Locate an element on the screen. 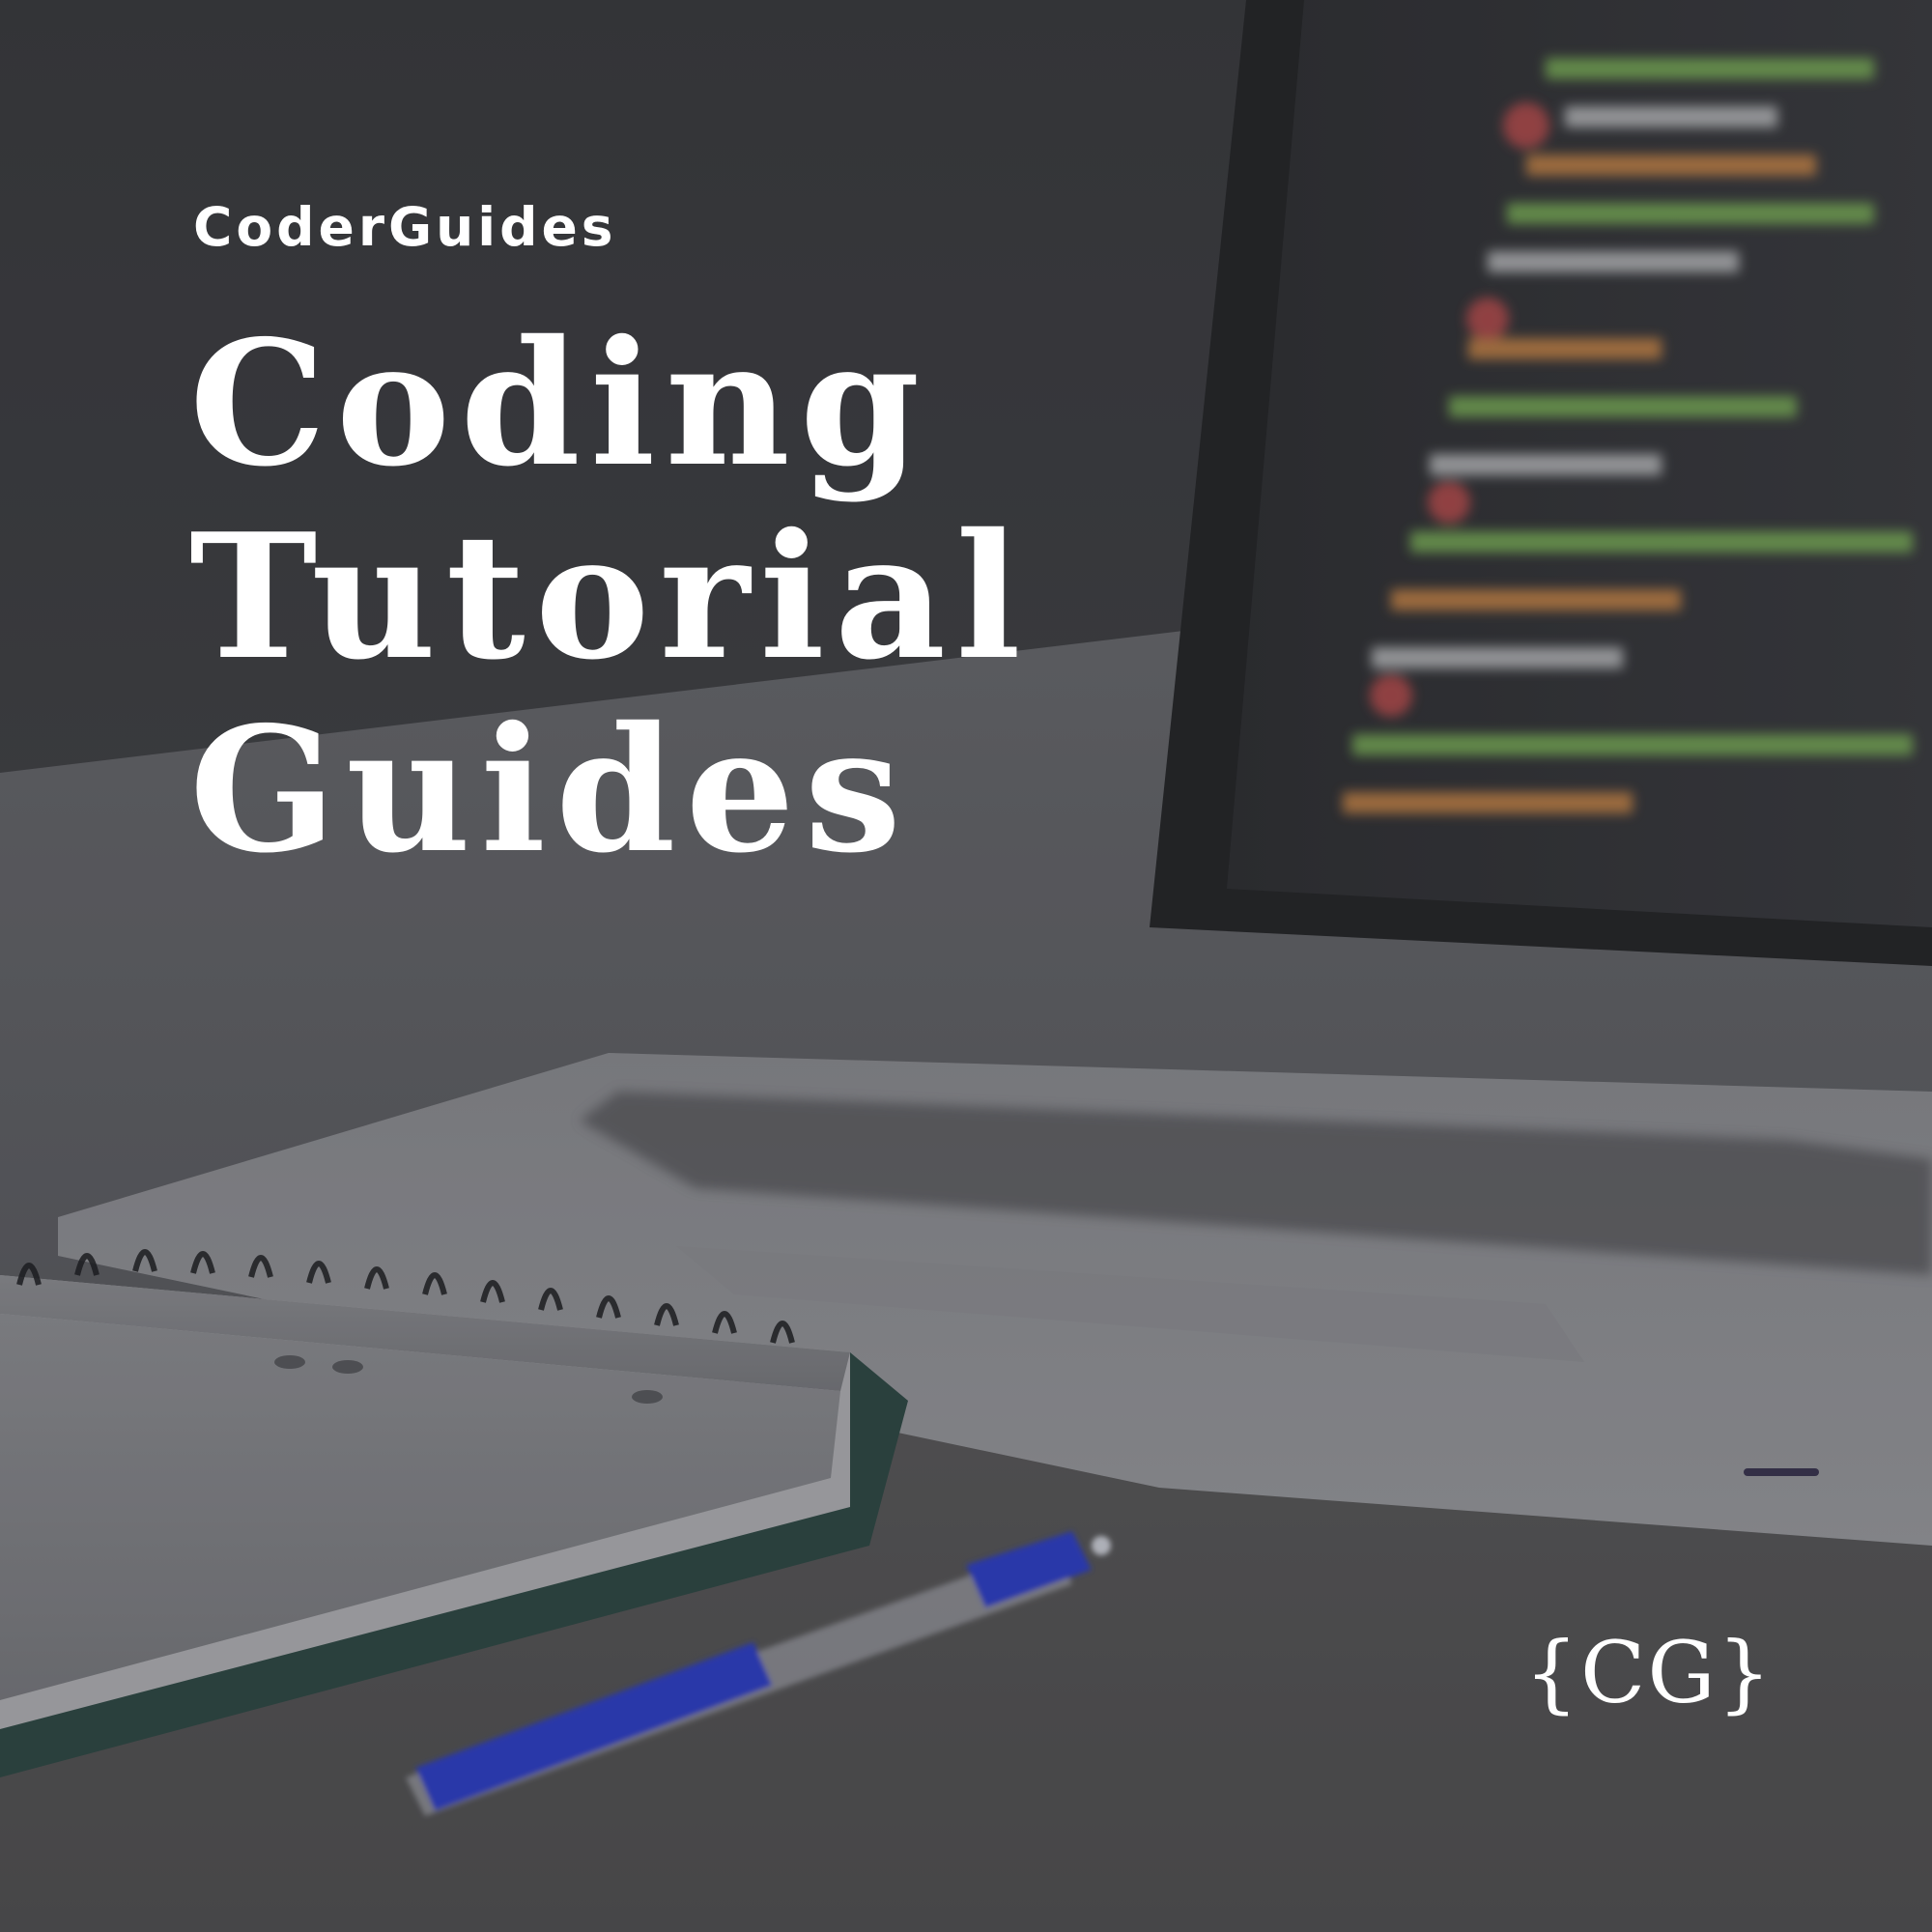  headline-line-3: Guides is located at coordinates (550, 790).